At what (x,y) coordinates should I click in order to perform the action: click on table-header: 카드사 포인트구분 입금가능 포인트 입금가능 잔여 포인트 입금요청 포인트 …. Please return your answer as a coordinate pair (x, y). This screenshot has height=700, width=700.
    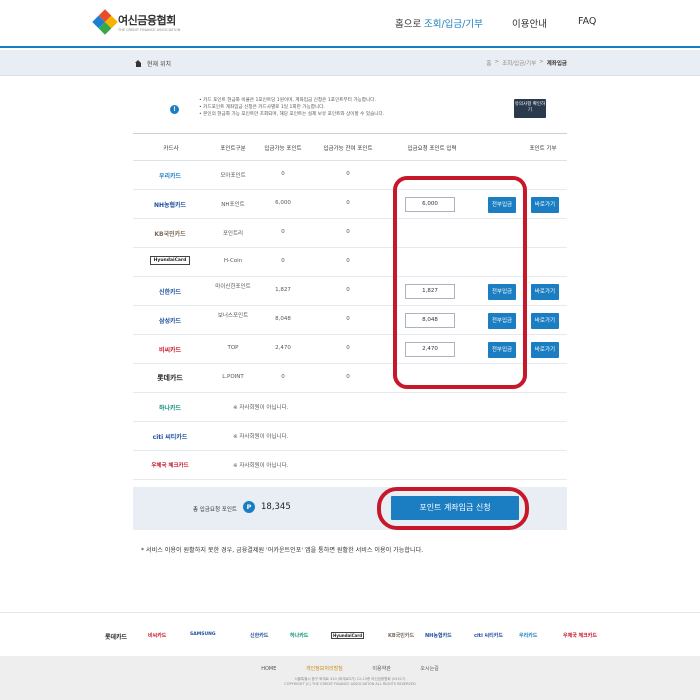
    Looking at the image, I should click on (350, 147).